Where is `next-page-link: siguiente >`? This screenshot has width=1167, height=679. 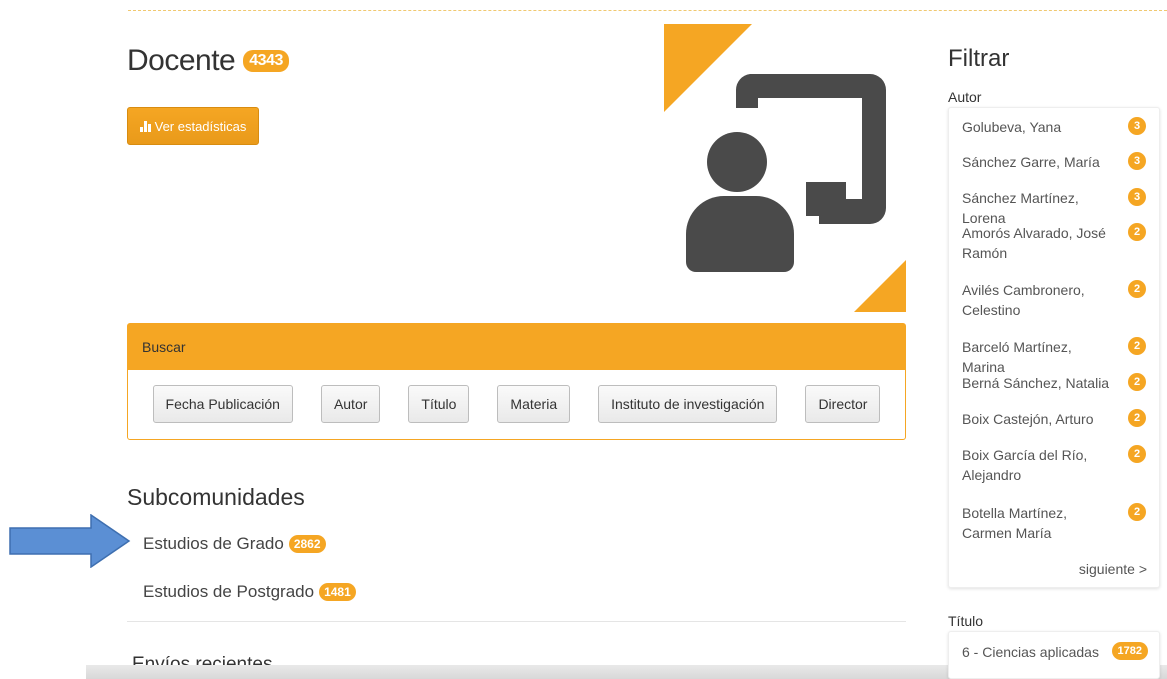 next-page-link: siguiente > is located at coordinates (1113, 569).